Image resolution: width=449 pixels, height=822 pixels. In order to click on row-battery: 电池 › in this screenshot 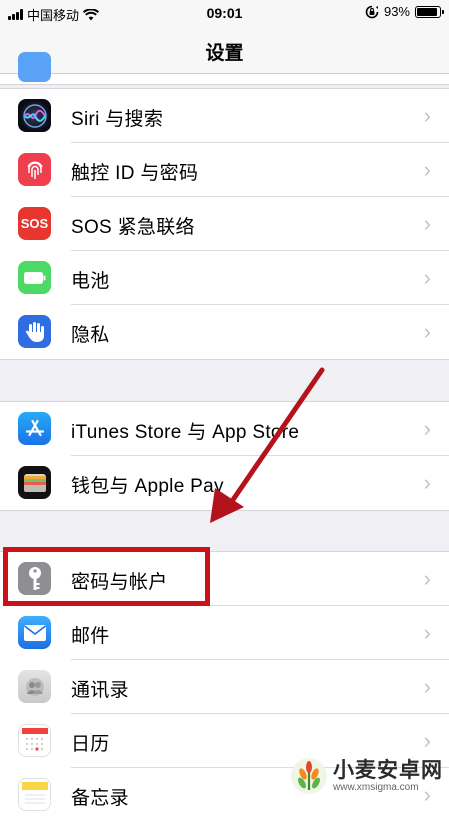, I will do `click(224, 278)`.